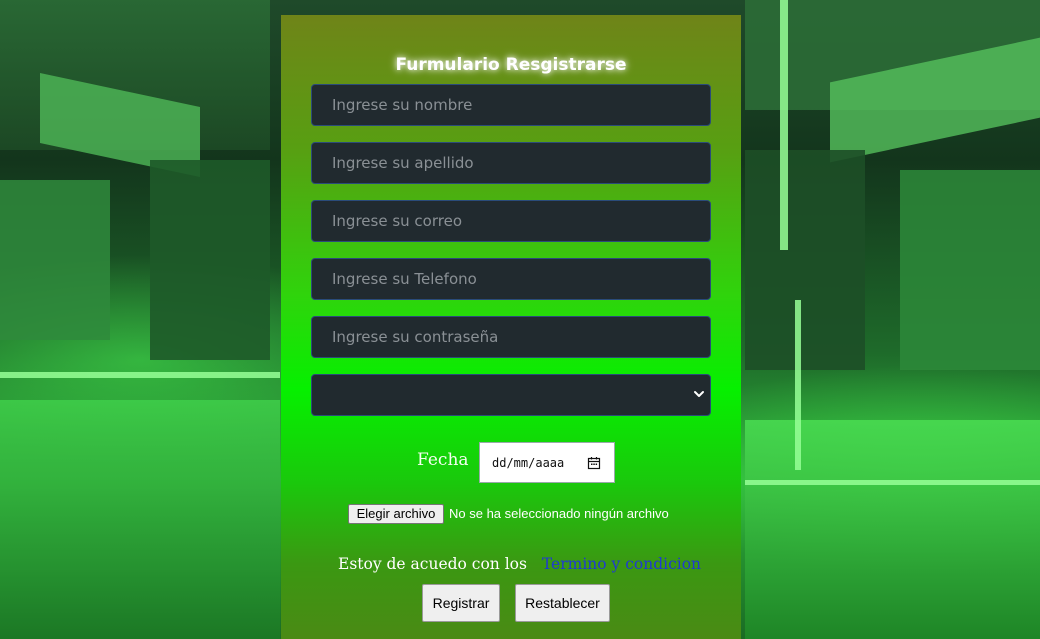 This screenshot has height=639, width=1040. Describe the element at coordinates (461, 603) in the screenshot. I see `register-button: Registrar` at that location.